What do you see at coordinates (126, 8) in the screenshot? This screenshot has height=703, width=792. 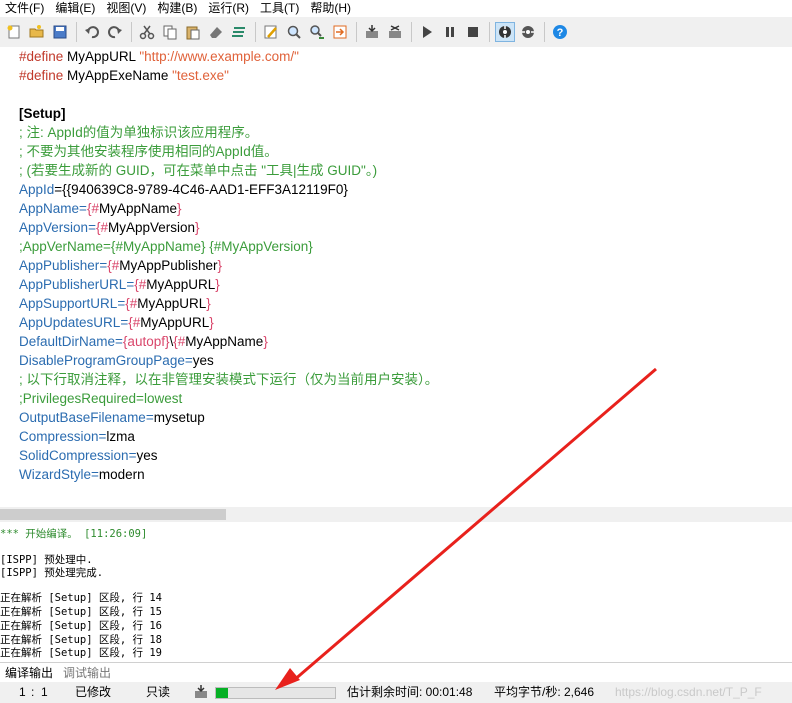 I see `menu-view: 视图(V)` at bounding box center [126, 8].